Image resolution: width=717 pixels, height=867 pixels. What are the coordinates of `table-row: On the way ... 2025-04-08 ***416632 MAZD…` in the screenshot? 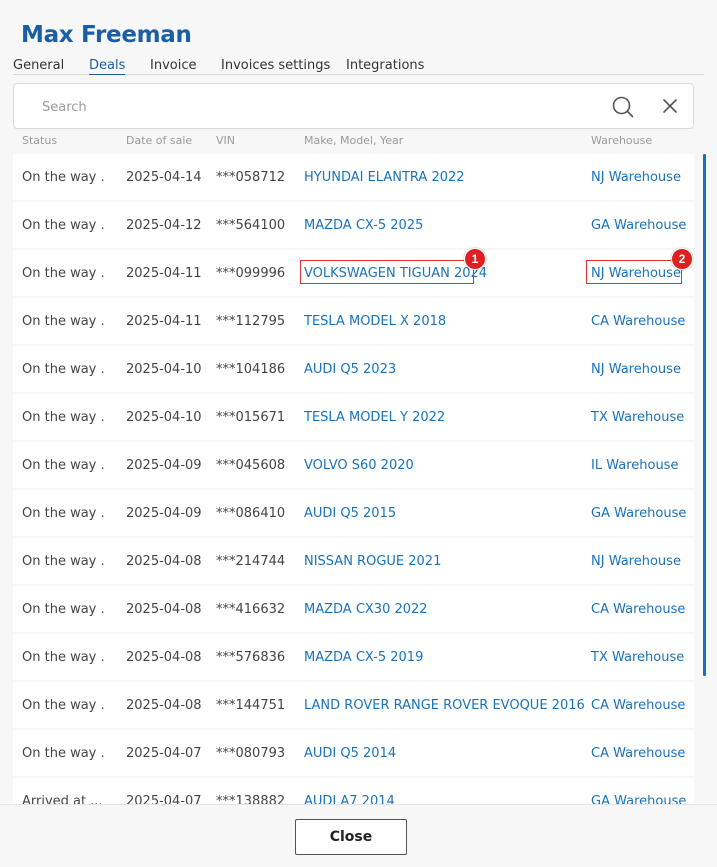 It's located at (353, 609).